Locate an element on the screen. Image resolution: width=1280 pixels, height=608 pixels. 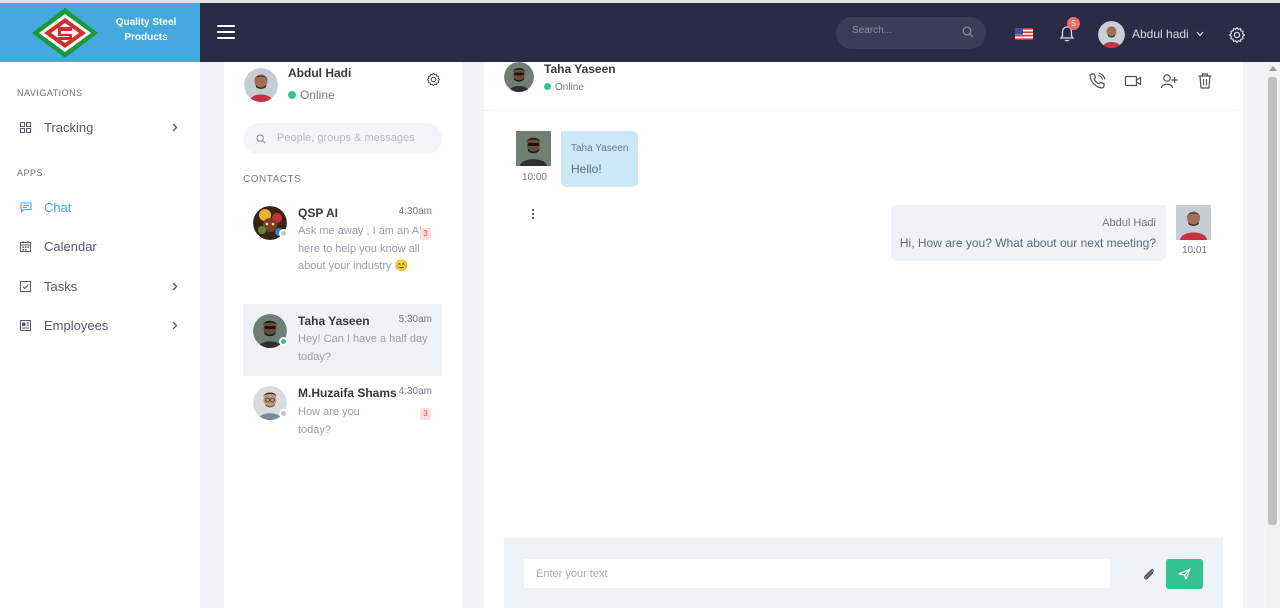
message-sender: Abdul Hadi is located at coordinates (1129, 223).